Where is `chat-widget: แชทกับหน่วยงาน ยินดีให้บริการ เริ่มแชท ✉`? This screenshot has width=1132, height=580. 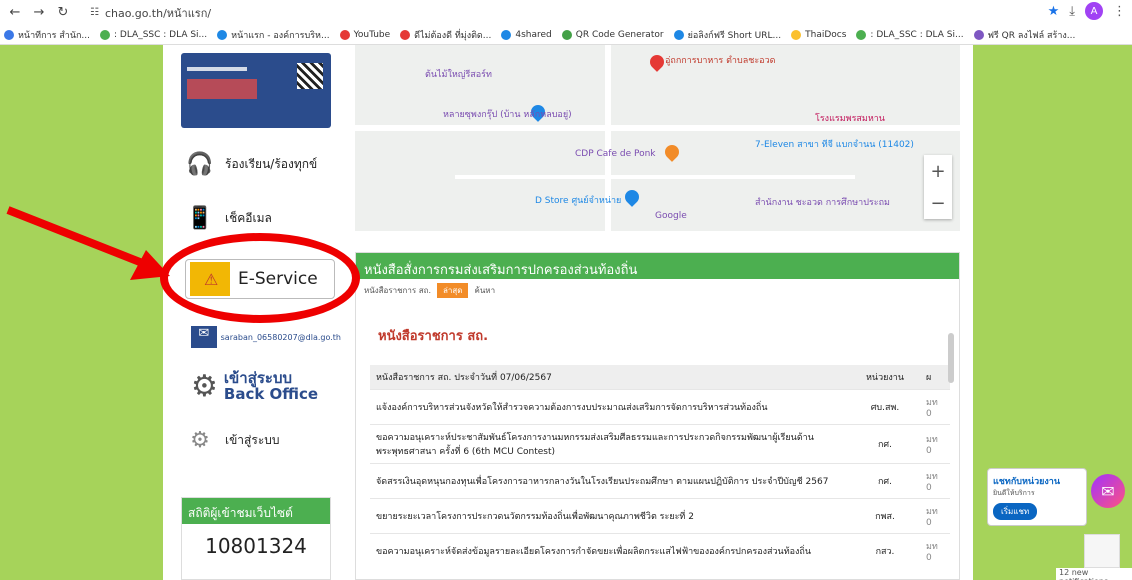
chat-widget: แชทกับหน่วยงาน ยินดีให้บริการ เริ่มแชท ✉ is located at coordinates (1056, 497).